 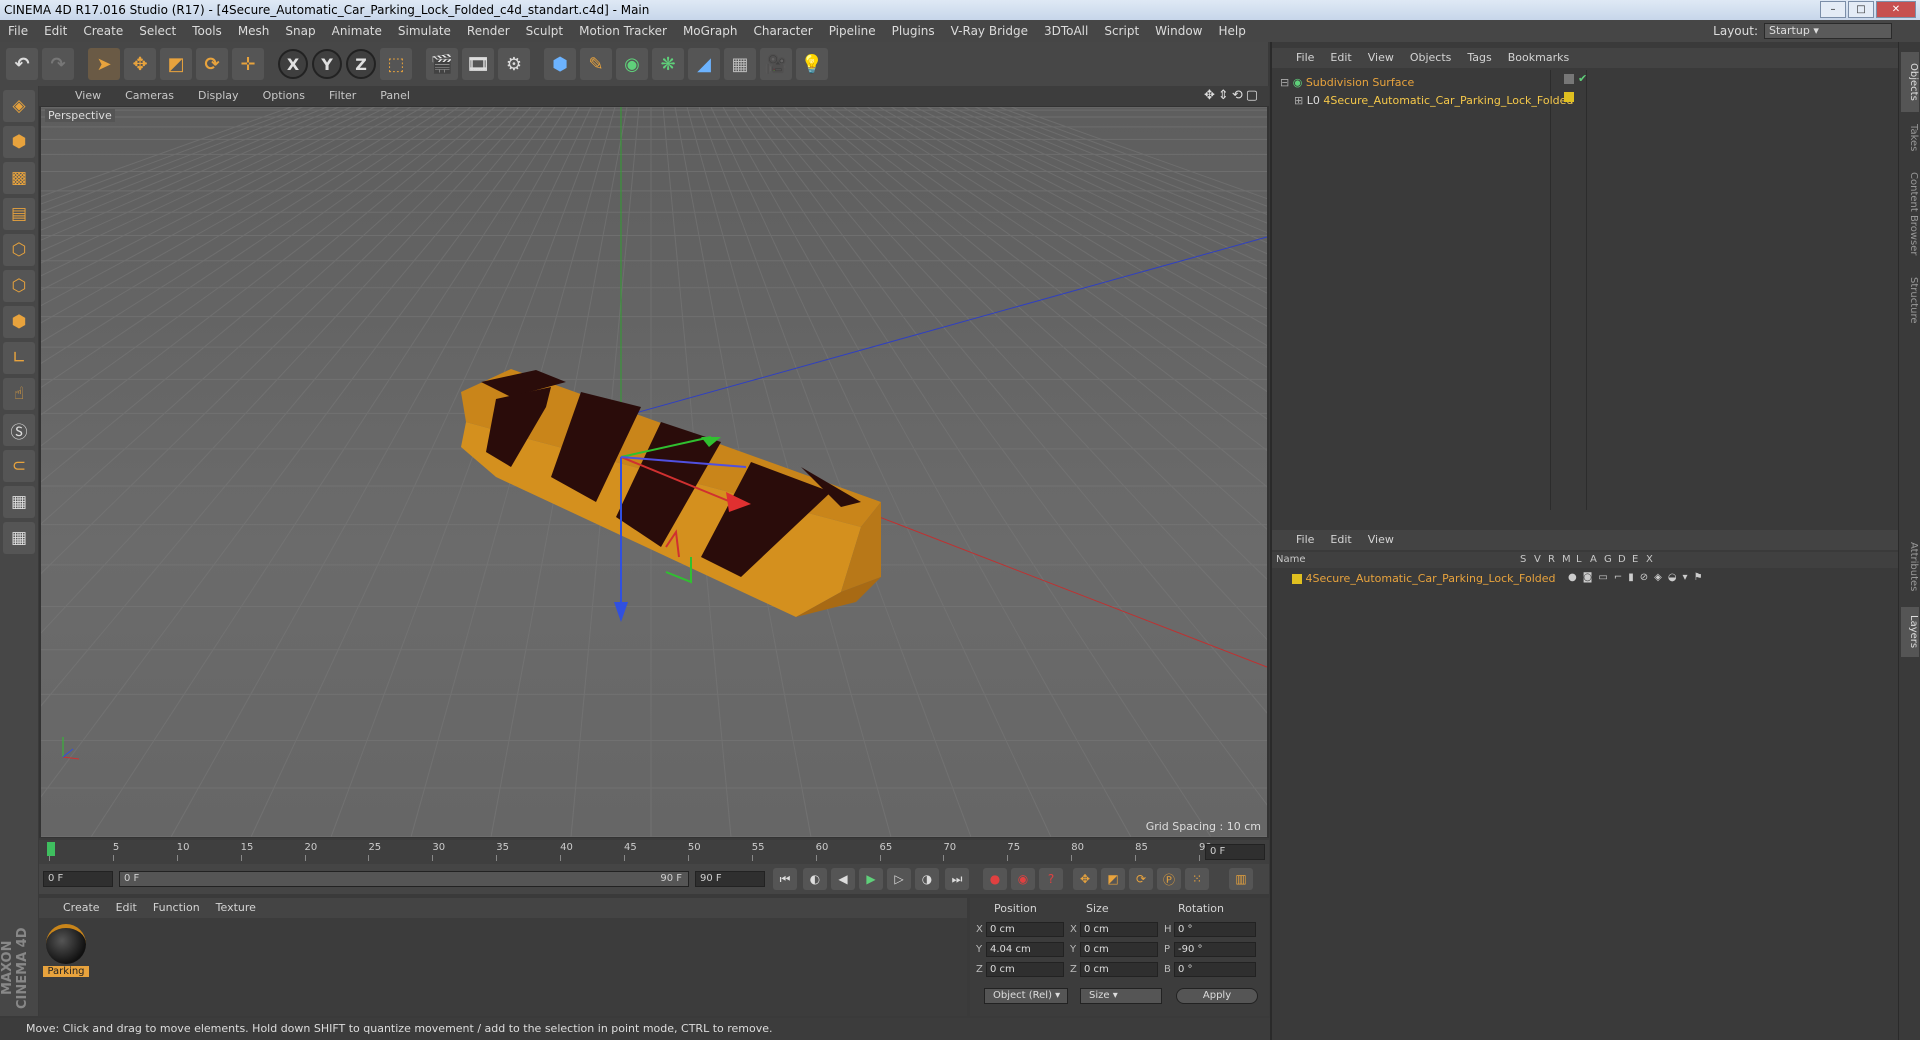 I want to click on menu-v-ray-bridge: V-Ray Bridge, so click(x=989, y=31).